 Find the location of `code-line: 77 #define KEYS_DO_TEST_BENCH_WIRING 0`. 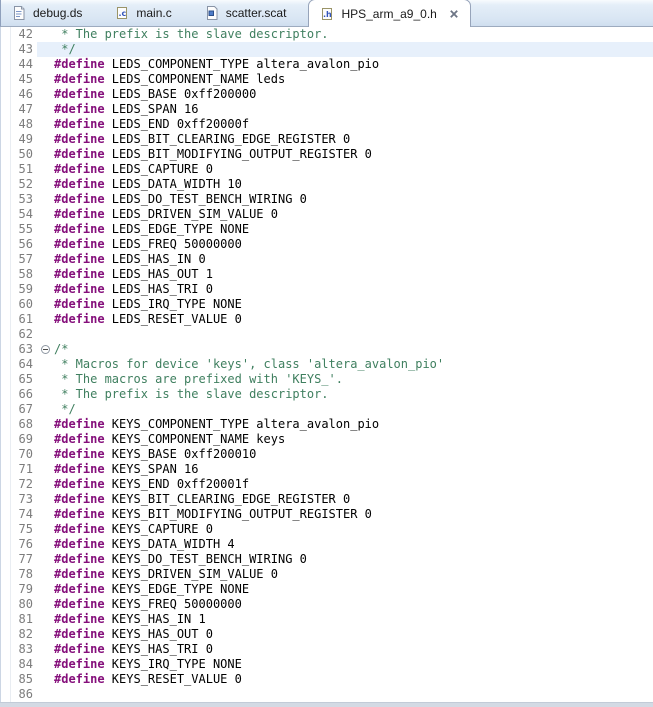

code-line: 77 #define KEYS_DO_TEST_BENCH_WIRING 0 is located at coordinates (327, 559).